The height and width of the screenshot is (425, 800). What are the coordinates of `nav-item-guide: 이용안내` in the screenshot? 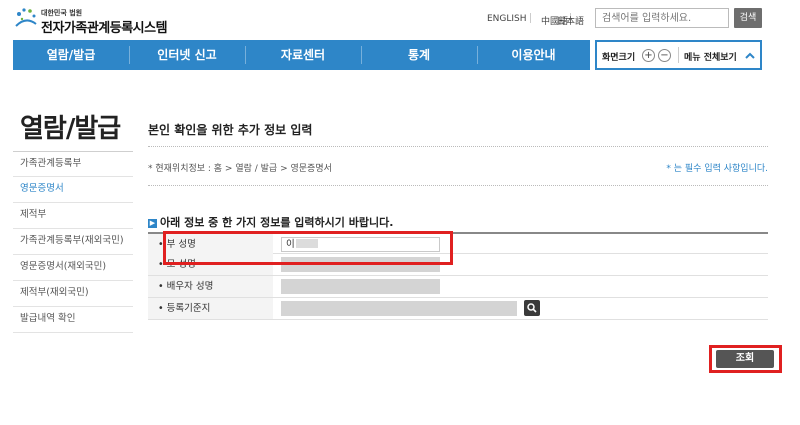 It's located at (533, 55).